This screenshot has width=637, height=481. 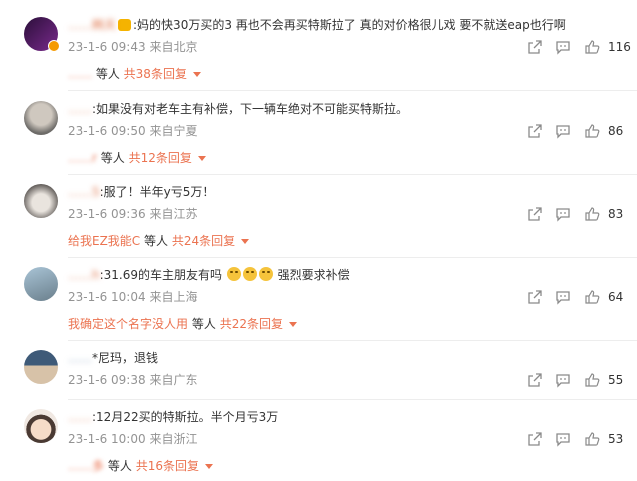 What do you see at coordinates (107, 131) in the screenshot?
I see `comment-time: 23-1-6 09:50` at bounding box center [107, 131].